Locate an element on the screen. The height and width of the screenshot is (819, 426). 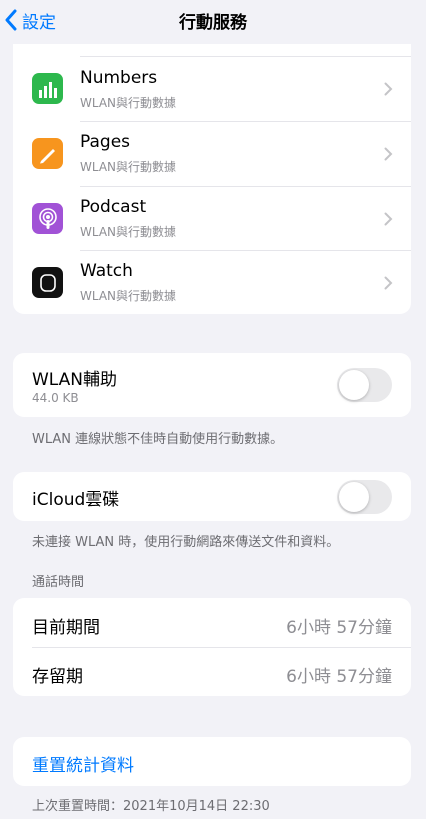
wlan-assist-footnote: WLAN 連線狀態不佳時自動使用行動數據。 is located at coordinates (158, 439).